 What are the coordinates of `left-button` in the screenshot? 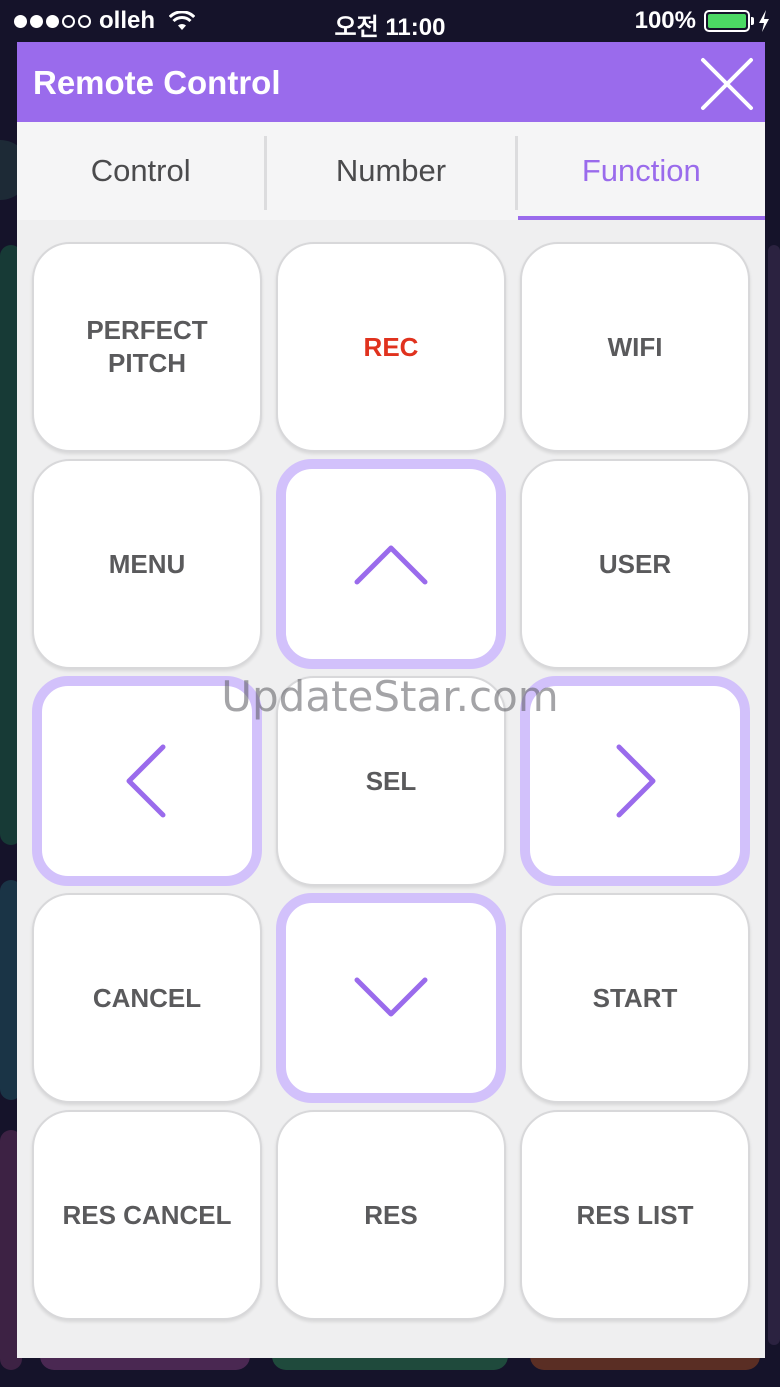 It's located at (147, 781).